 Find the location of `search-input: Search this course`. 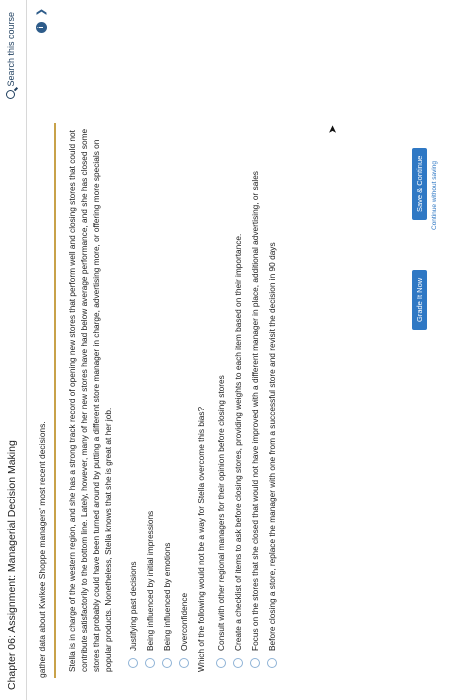

search-input: Search this course is located at coordinates (11, 55).